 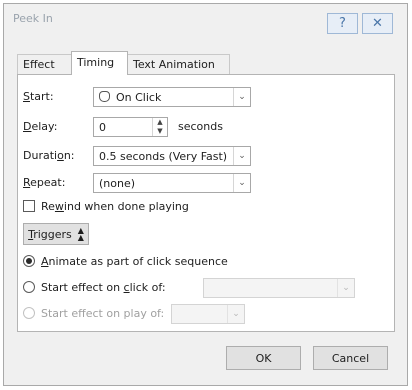 What do you see at coordinates (104, 96) in the screenshot?
I see `mouse-click-icon` at bounding box center [104, 96].